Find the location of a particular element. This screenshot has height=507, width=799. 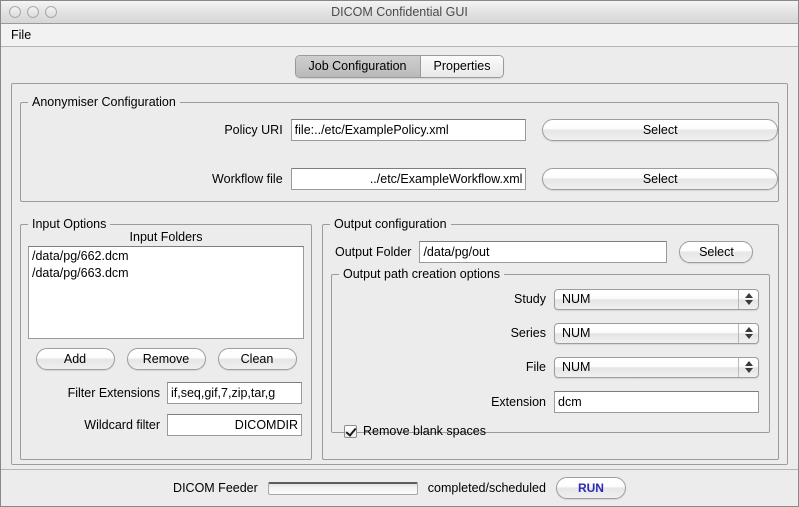

minimize-button-icon is located at coordinates (33, 12).